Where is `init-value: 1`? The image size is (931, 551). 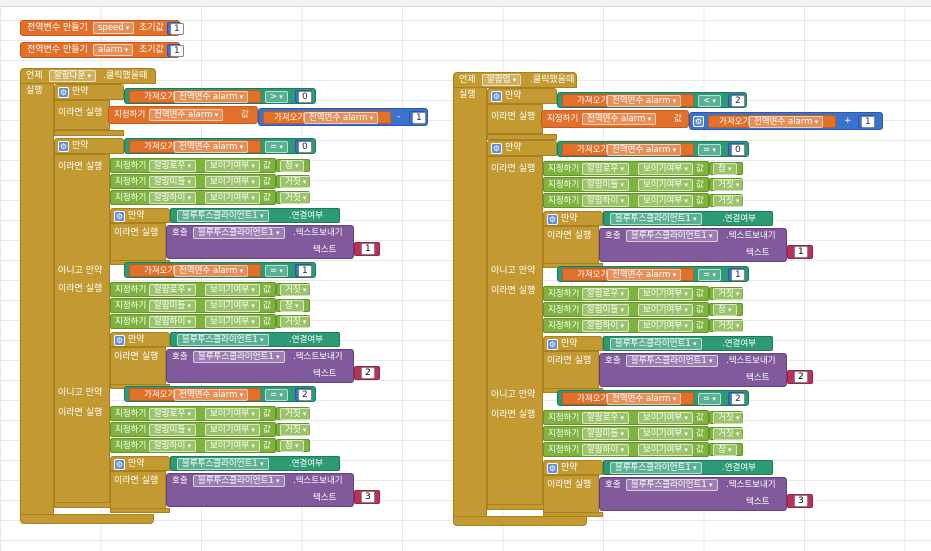
init-value: 1 is located at coordinates (177, 29).